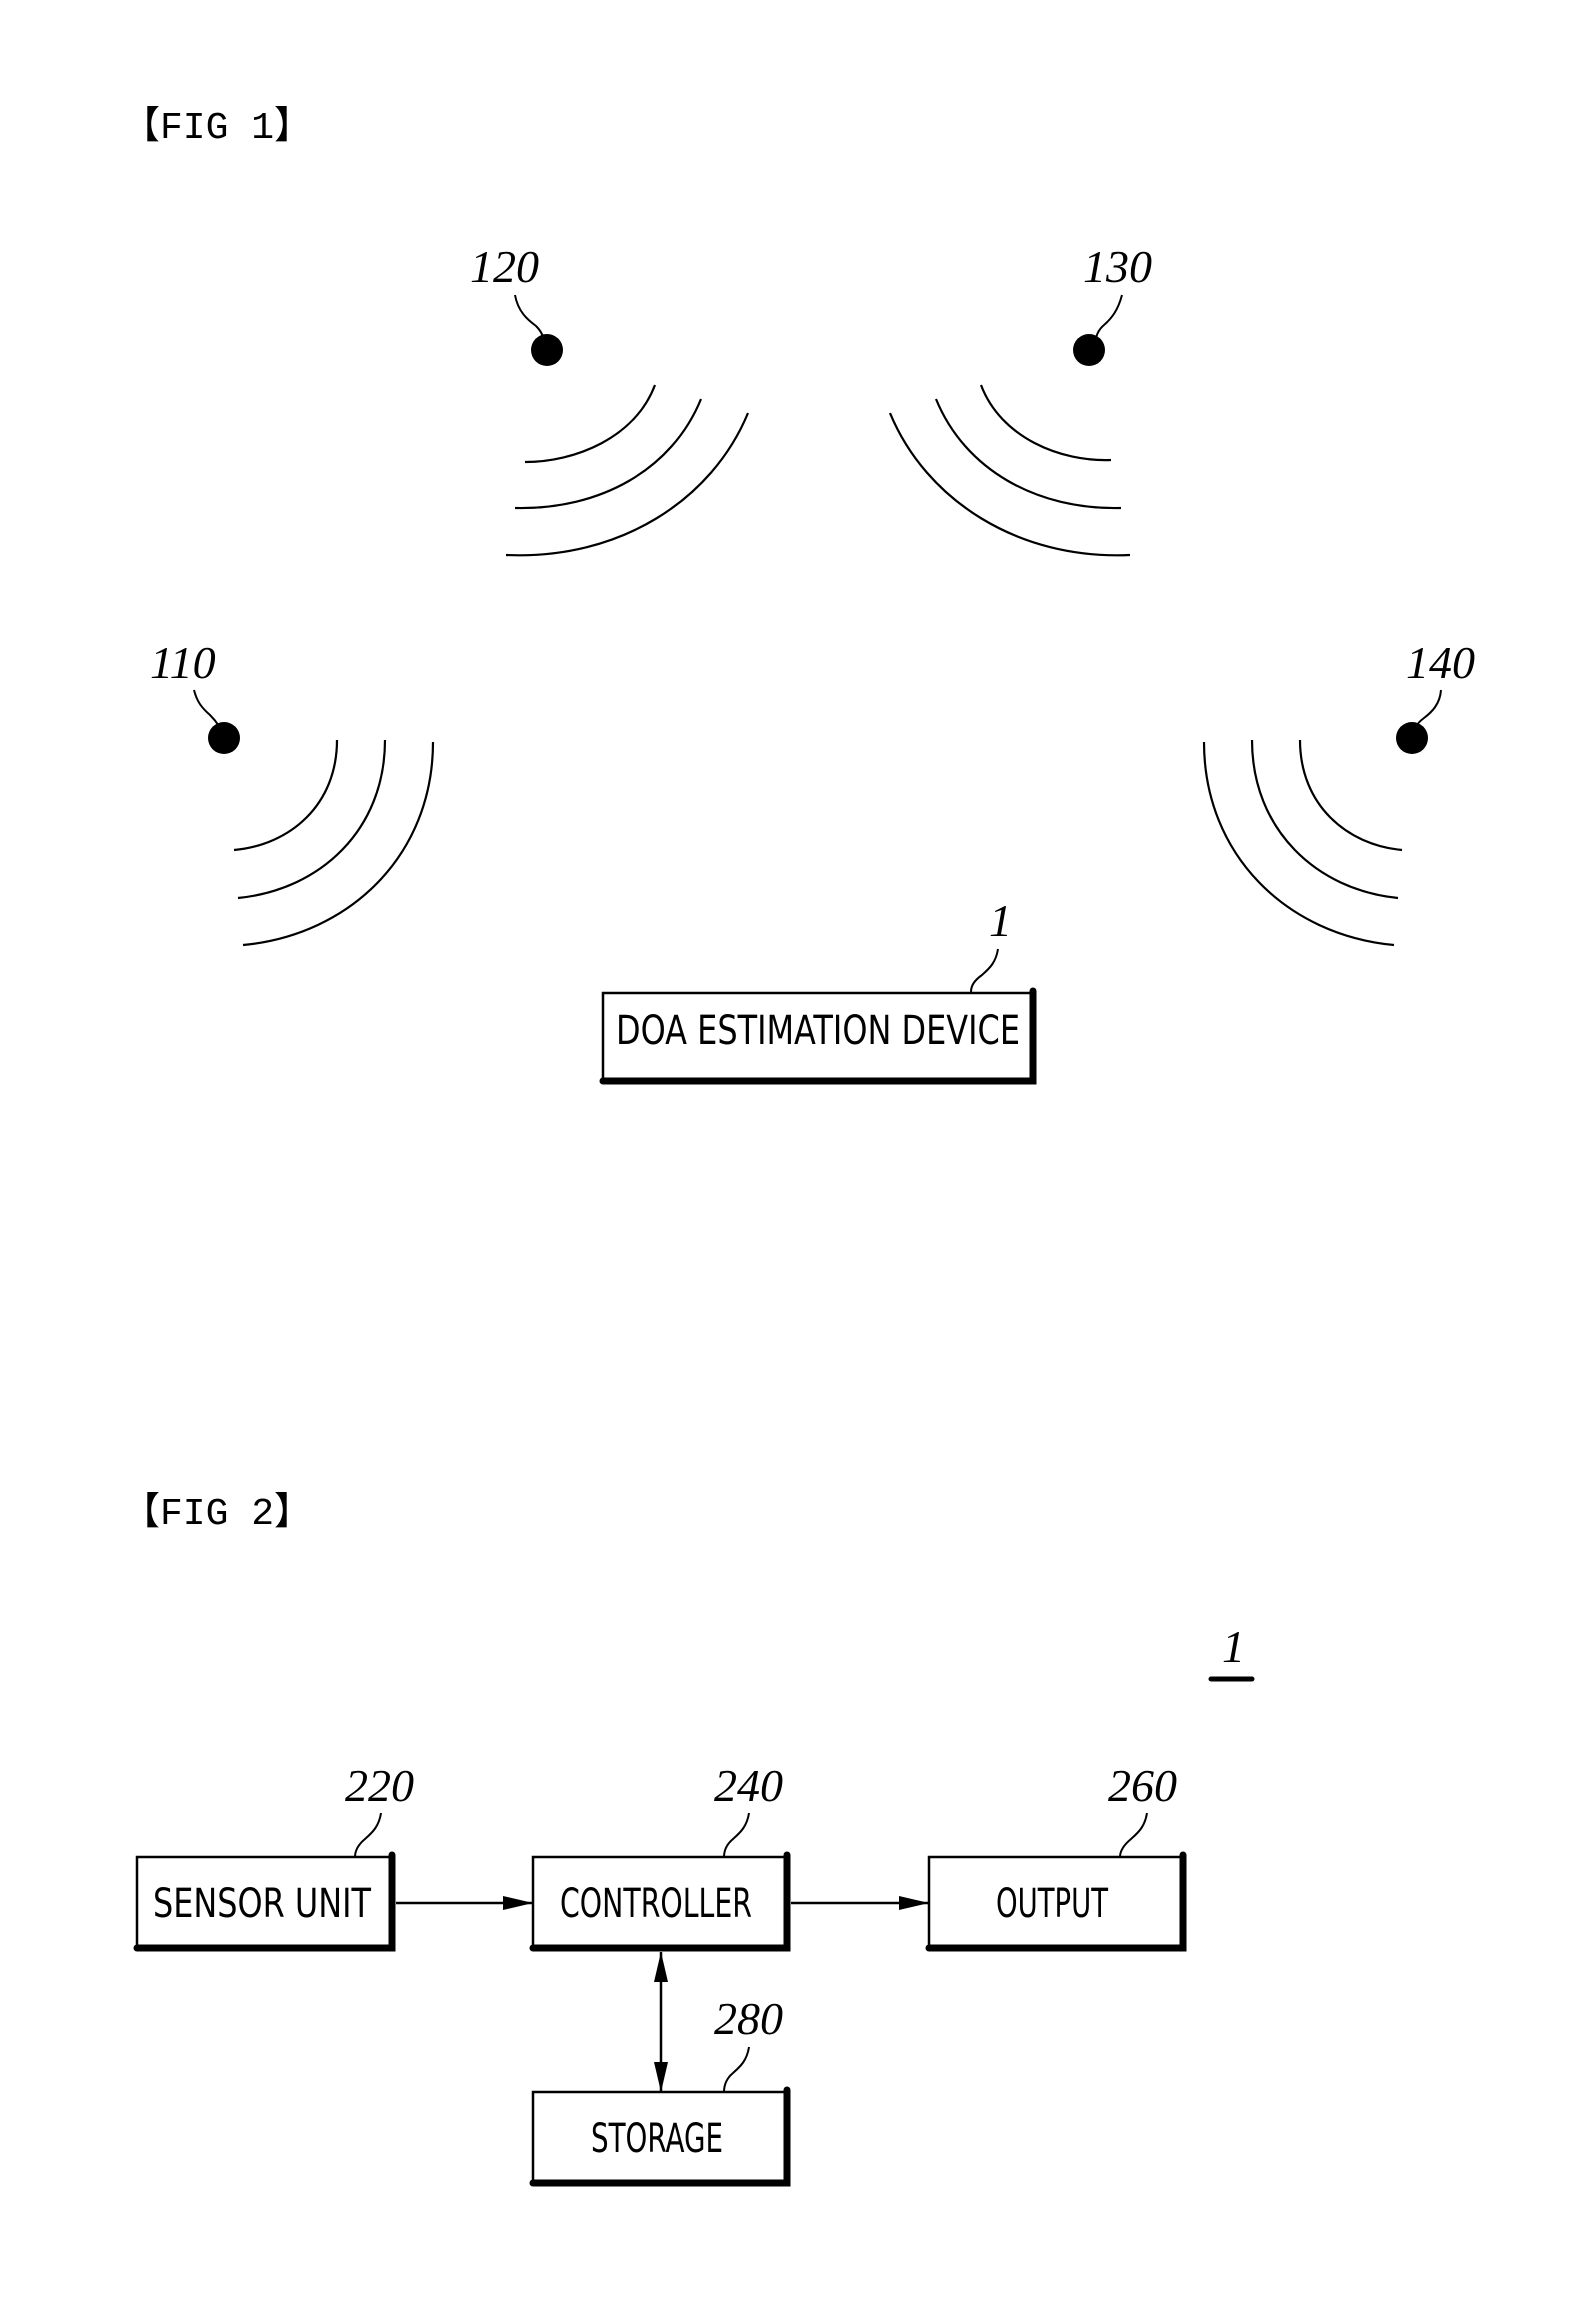  Describe the element at coordinates (262, 1904) in the screenshot. I see `sensor-unit-label: SENSOR UNIT` at that location.